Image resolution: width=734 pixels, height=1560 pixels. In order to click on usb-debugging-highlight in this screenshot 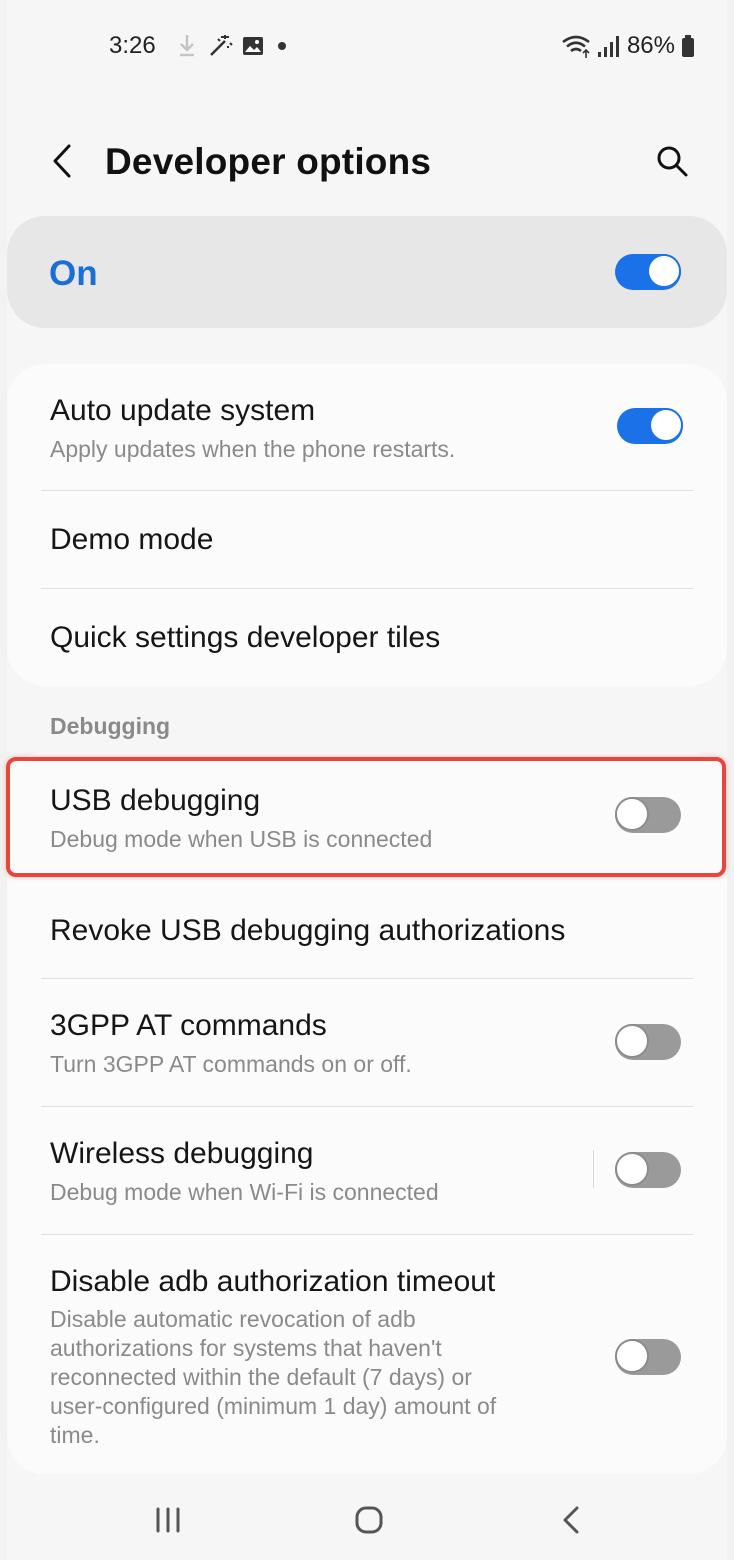, I will do `click(366, 817)`.